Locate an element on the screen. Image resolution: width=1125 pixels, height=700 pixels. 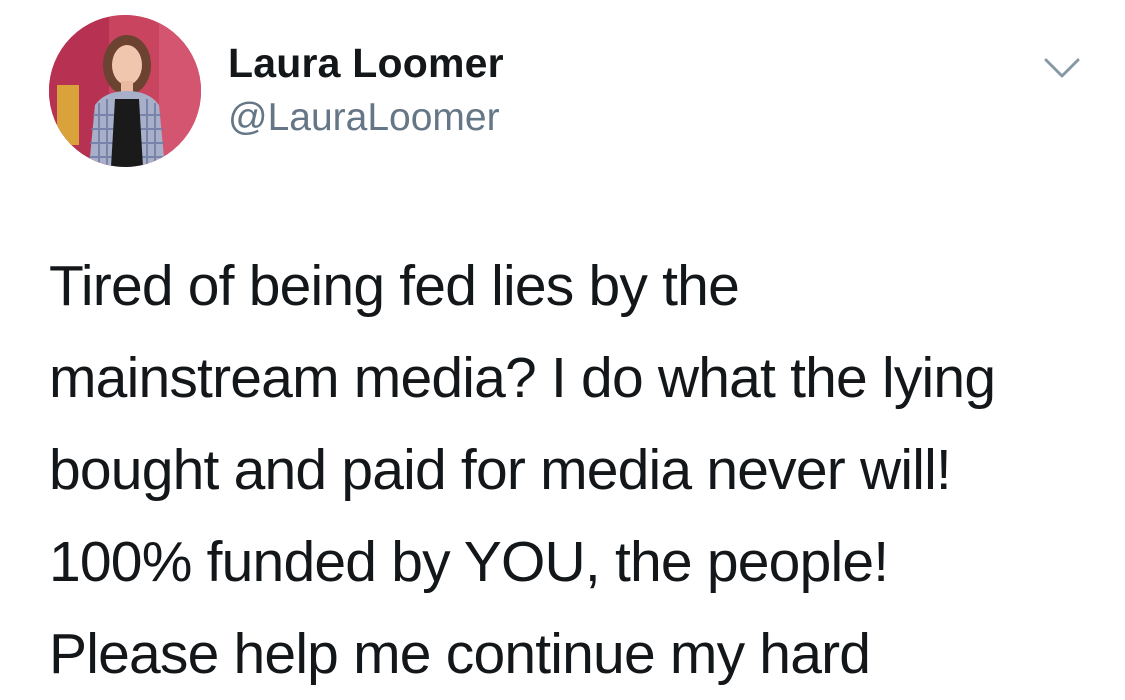
avatar-photo is located at coordinates (125, 91).